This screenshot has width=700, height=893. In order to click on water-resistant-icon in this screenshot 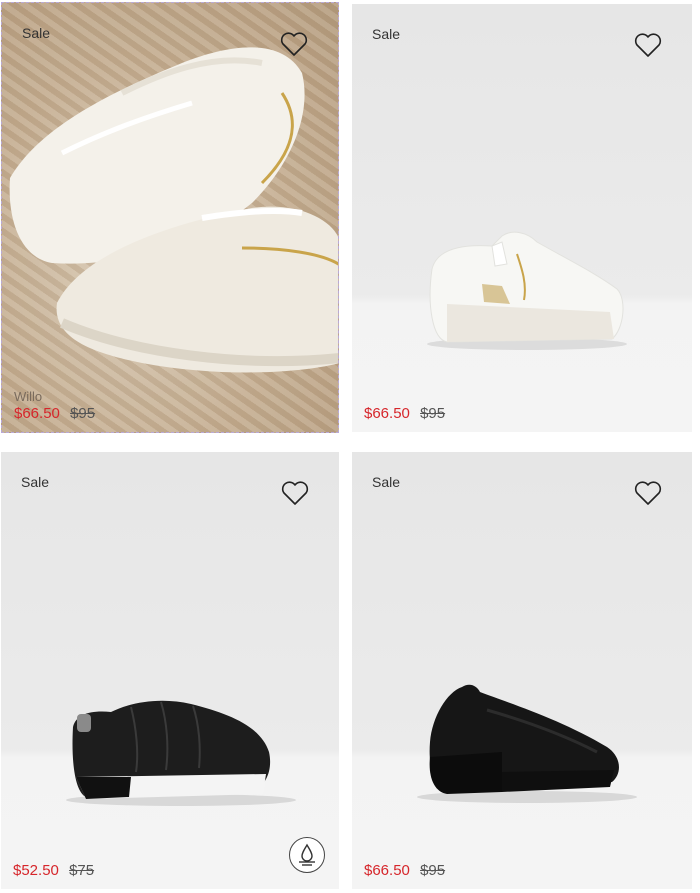, I will do `click(307, 855)`.